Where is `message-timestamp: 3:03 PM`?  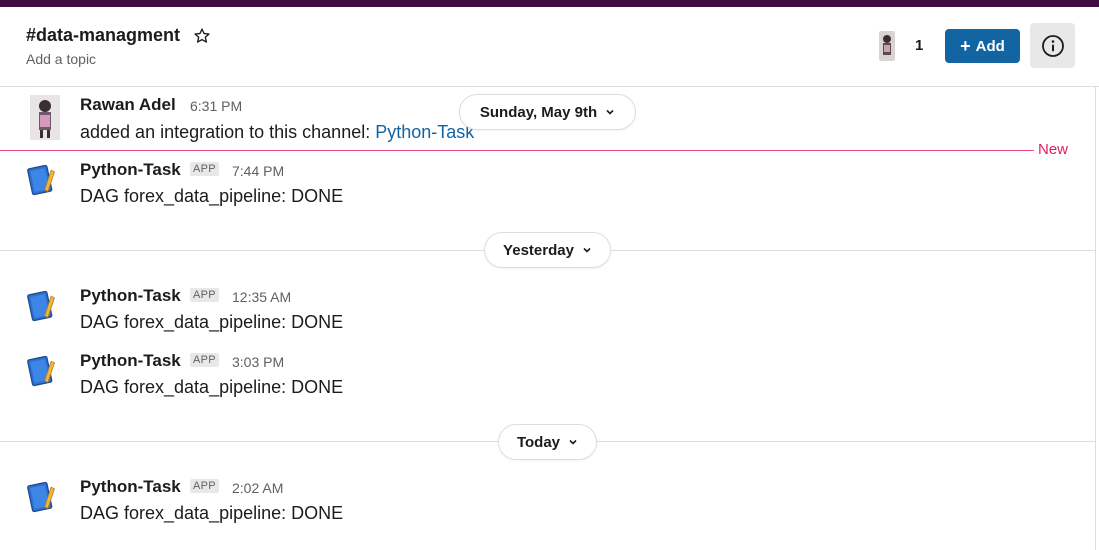 message-timestamp: 3:03 PM is located at coordinates (258, 362).